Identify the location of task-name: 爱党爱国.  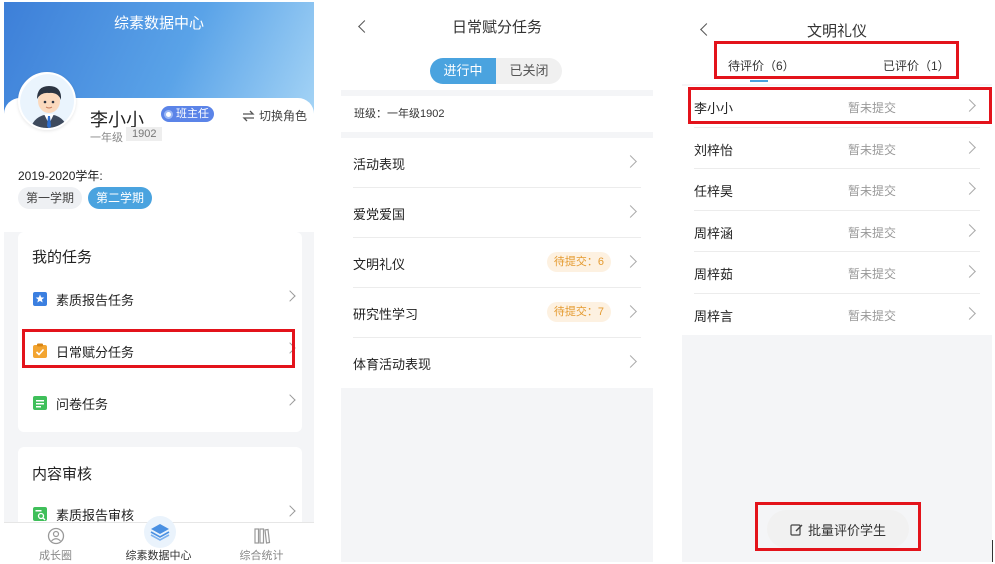
(379, 214).